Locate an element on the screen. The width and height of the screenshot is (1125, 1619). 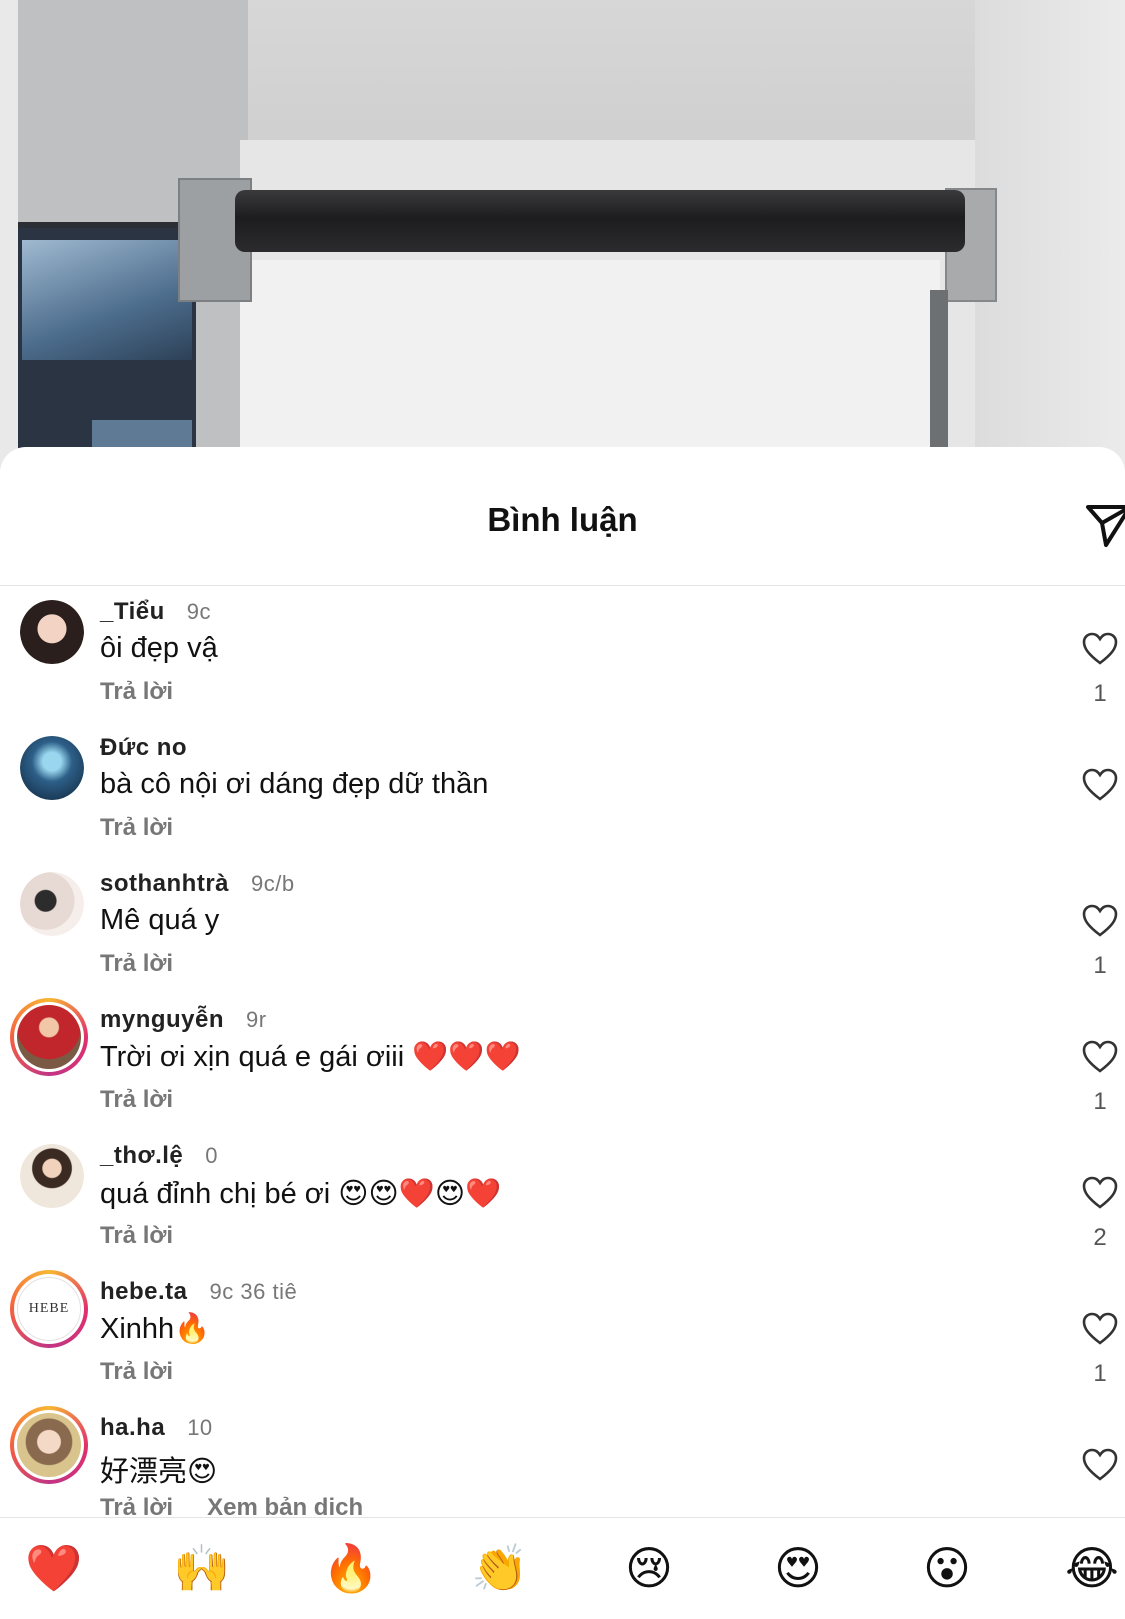
emoji-surprised: 😮 is located at coordinates (947, 1568).